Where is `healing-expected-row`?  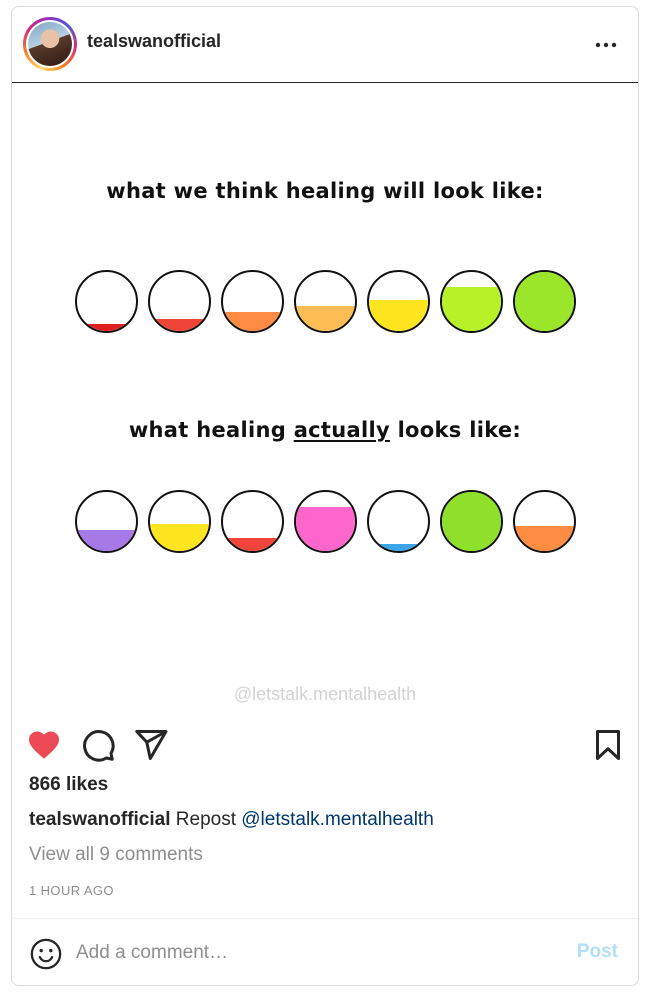
healing-expected-row is located at coordinates (327, 302).